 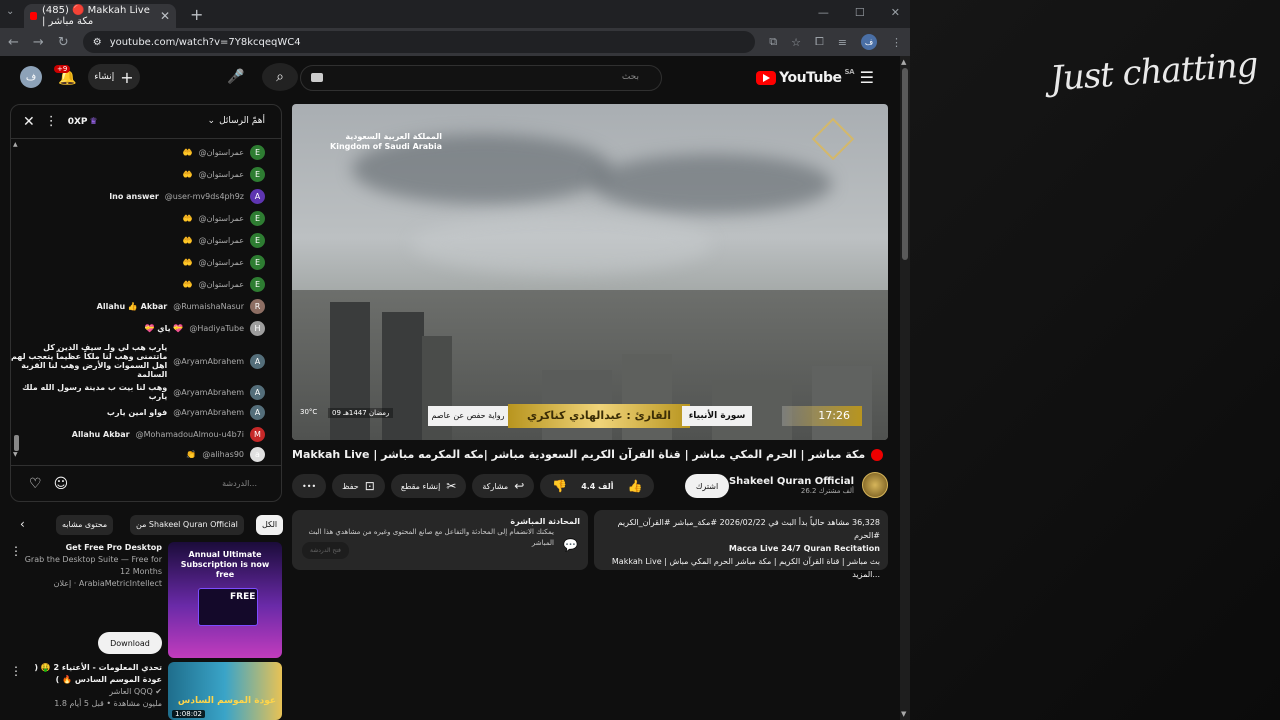 What do you see at coordinates (419, 42) in the screenshot?
I see `url-field: ⚙ youtube.com/watch?v=7Y8kcqeqWC4` at bounding box center [419, 42].